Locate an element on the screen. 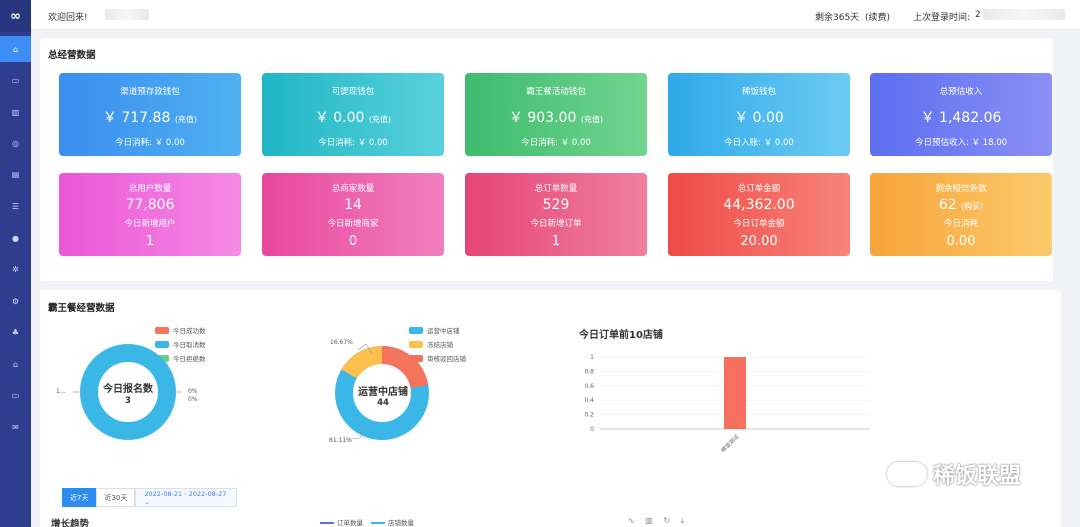  y-tick-label: 1 is located at coordinates (592, 357).